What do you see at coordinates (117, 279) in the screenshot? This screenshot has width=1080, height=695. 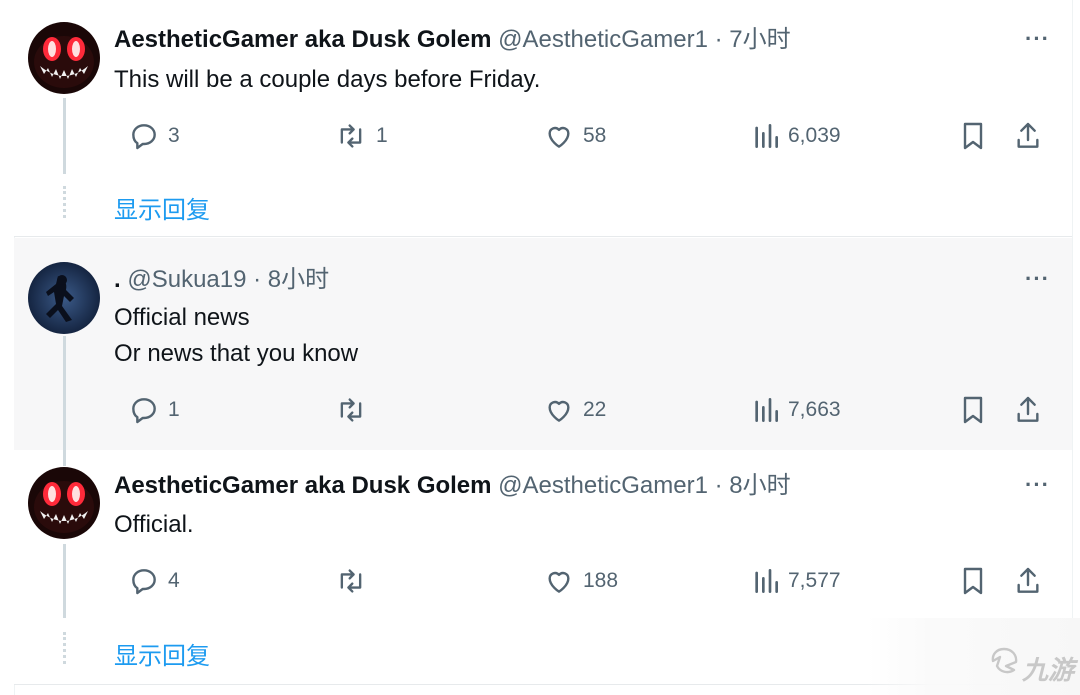 I see `display-name: .` at bounding box center [117, 279].